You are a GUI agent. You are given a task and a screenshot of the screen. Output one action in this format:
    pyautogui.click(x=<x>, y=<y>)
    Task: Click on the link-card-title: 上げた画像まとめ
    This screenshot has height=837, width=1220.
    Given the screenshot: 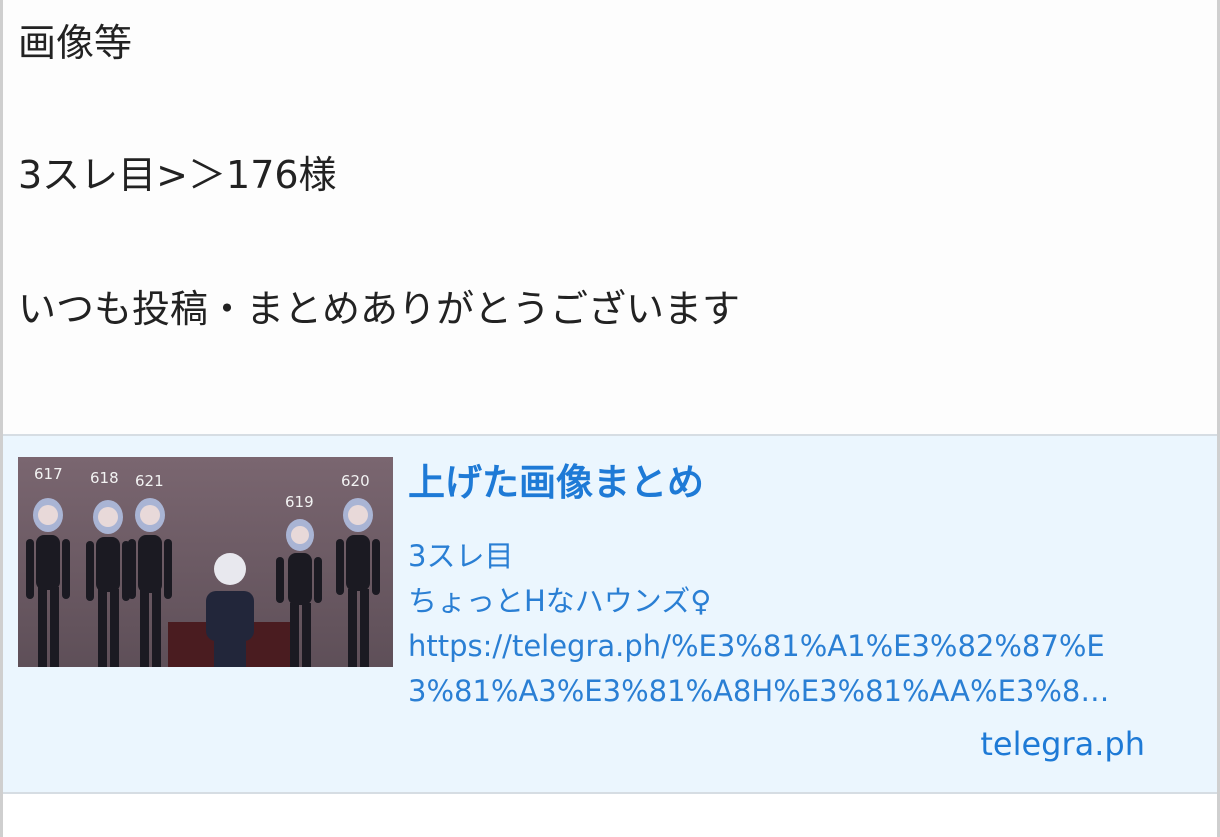 What is the action you would take?
    pyautogui.click(x=556, y=482)
    